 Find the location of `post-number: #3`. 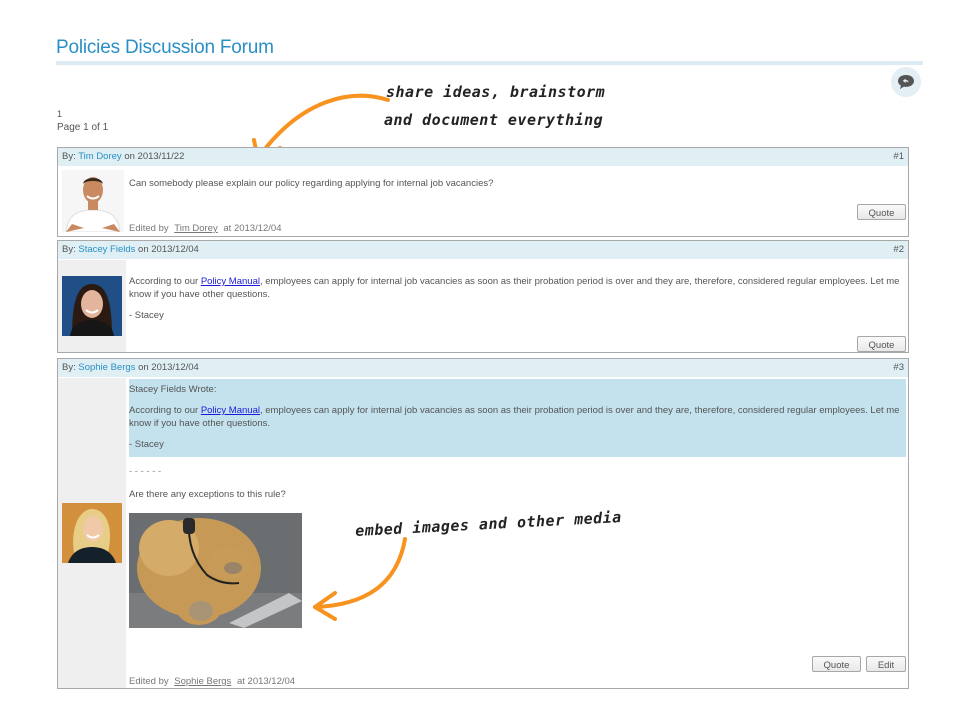

post-number: #3 is located at coordinates (898, 367).